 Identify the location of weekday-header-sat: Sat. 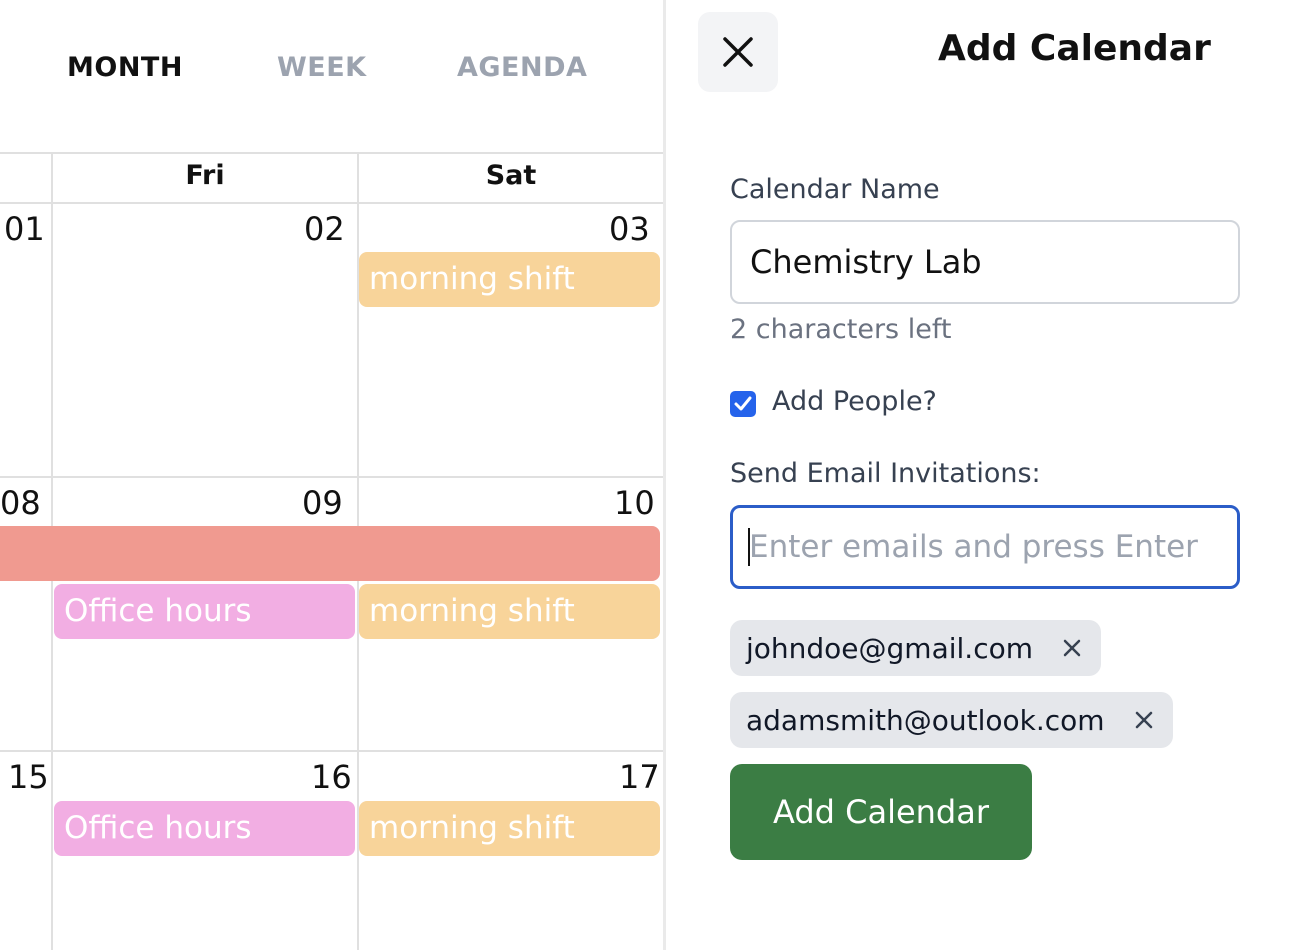
(511, 175).